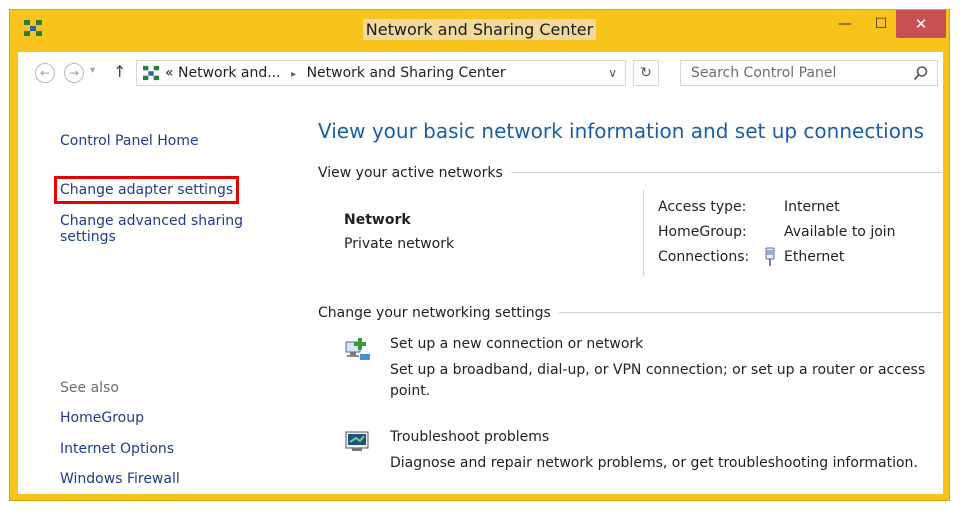  I want to click on back-button: ←, so click(45, 73).